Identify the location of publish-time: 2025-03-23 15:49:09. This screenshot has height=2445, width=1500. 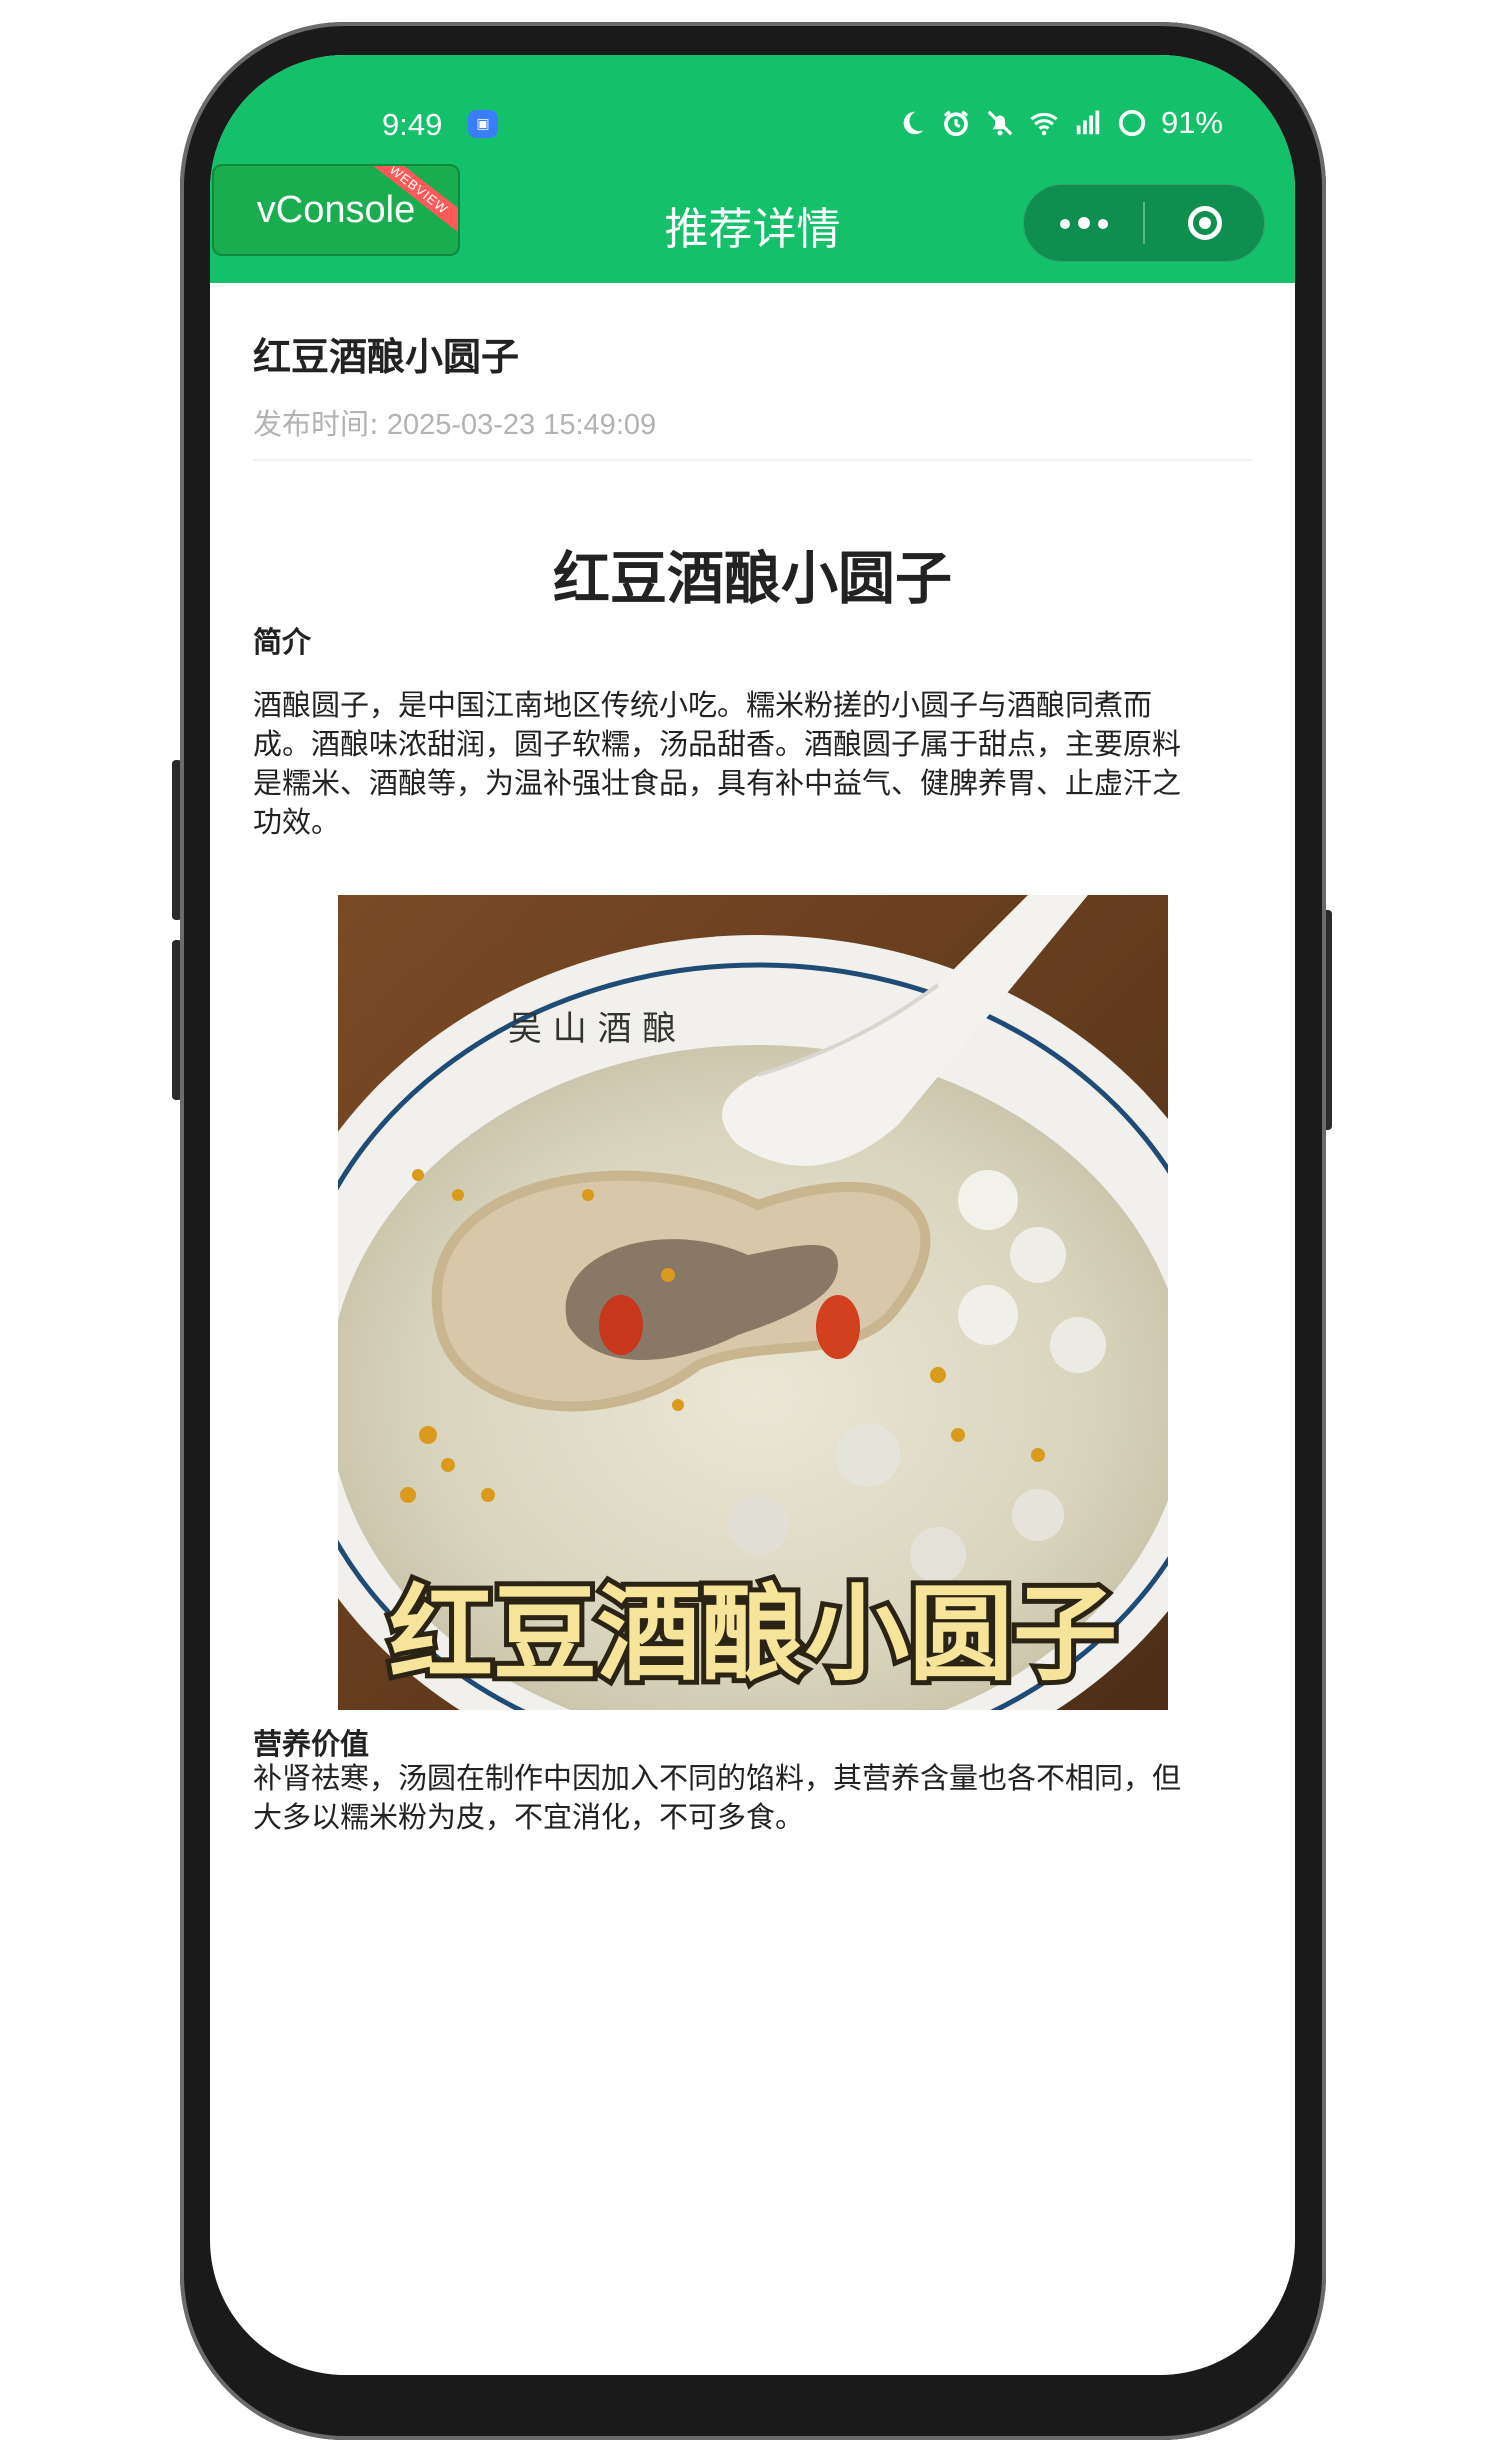
(521, 425).